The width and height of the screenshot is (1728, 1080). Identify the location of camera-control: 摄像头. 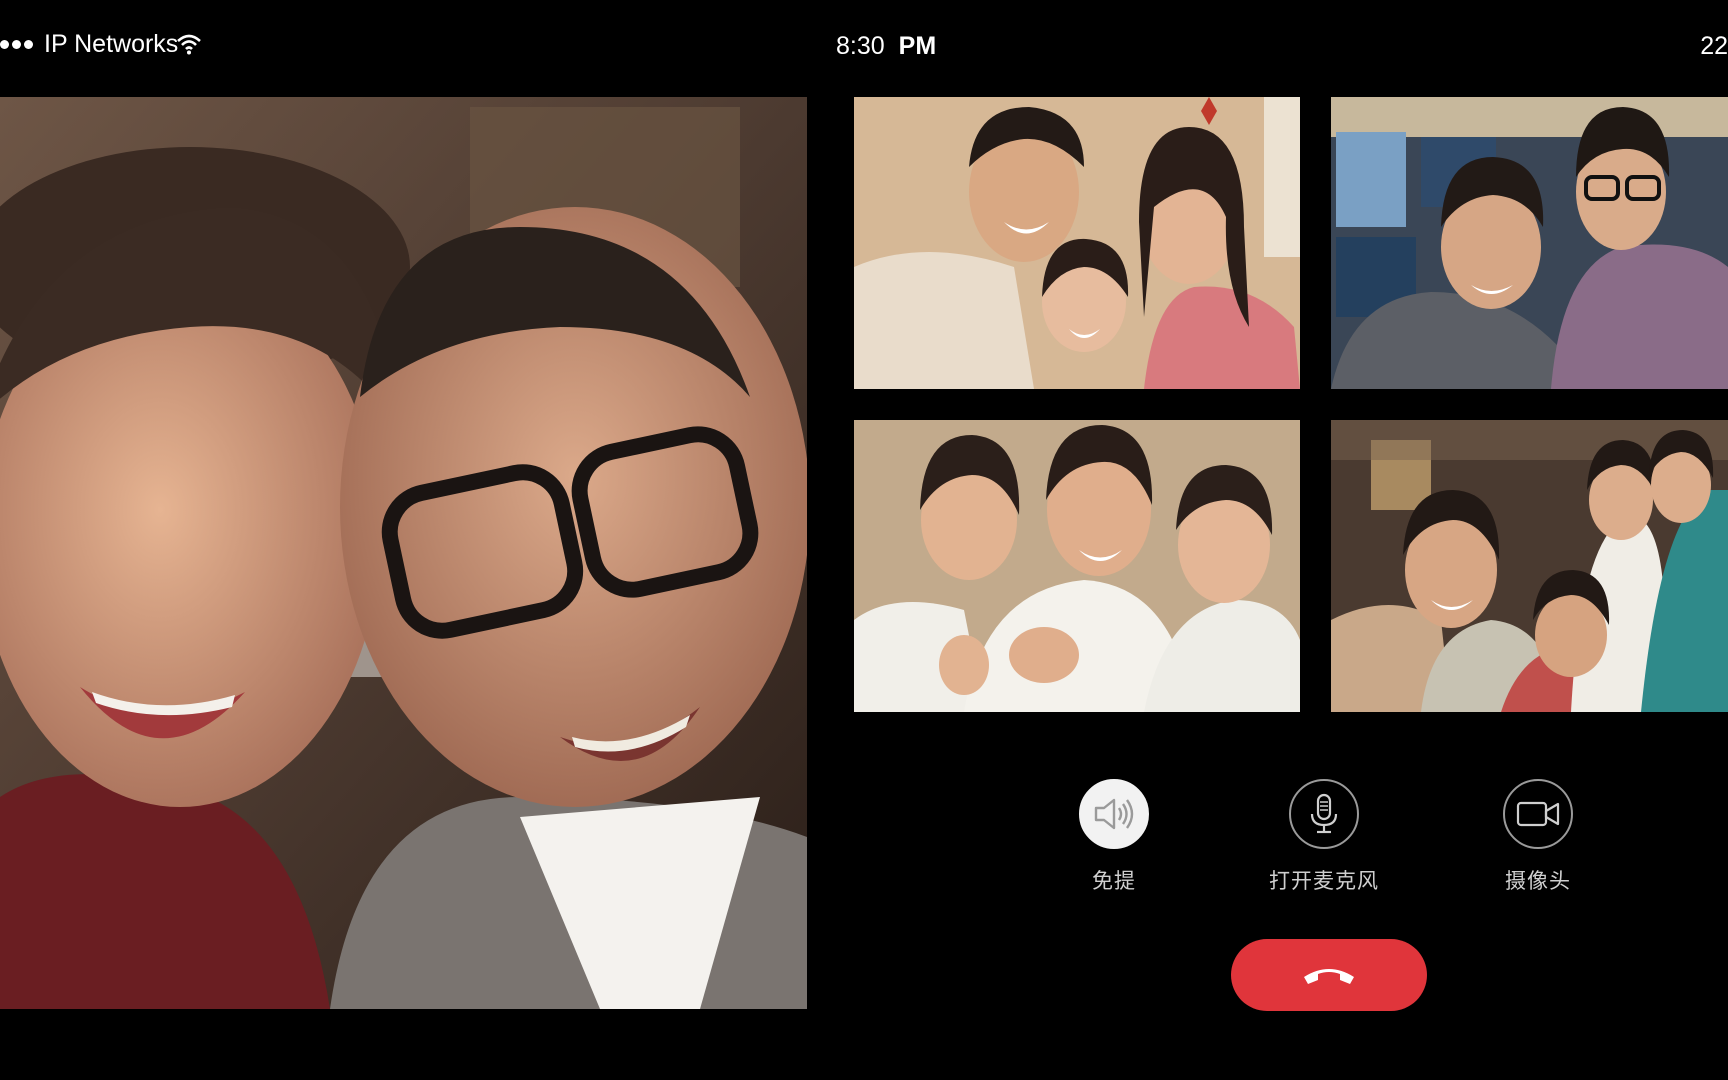
(1538, 837).